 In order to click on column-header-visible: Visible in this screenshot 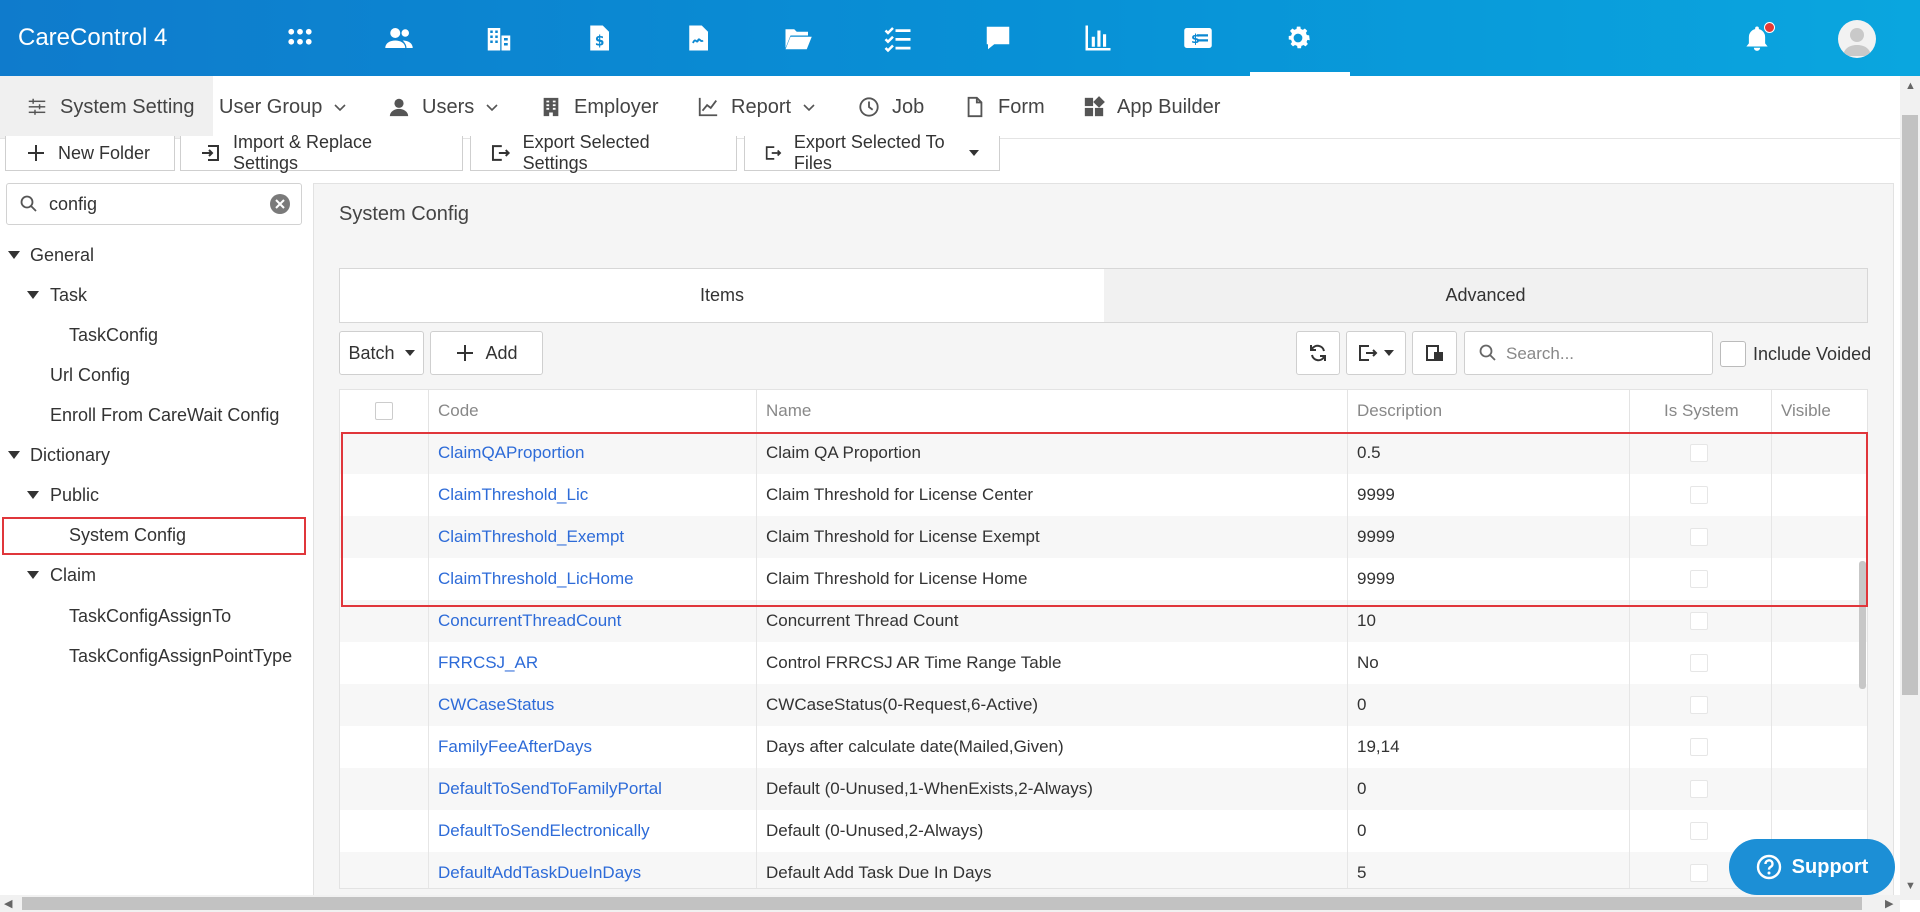, I will do `click(1819, 411)`.